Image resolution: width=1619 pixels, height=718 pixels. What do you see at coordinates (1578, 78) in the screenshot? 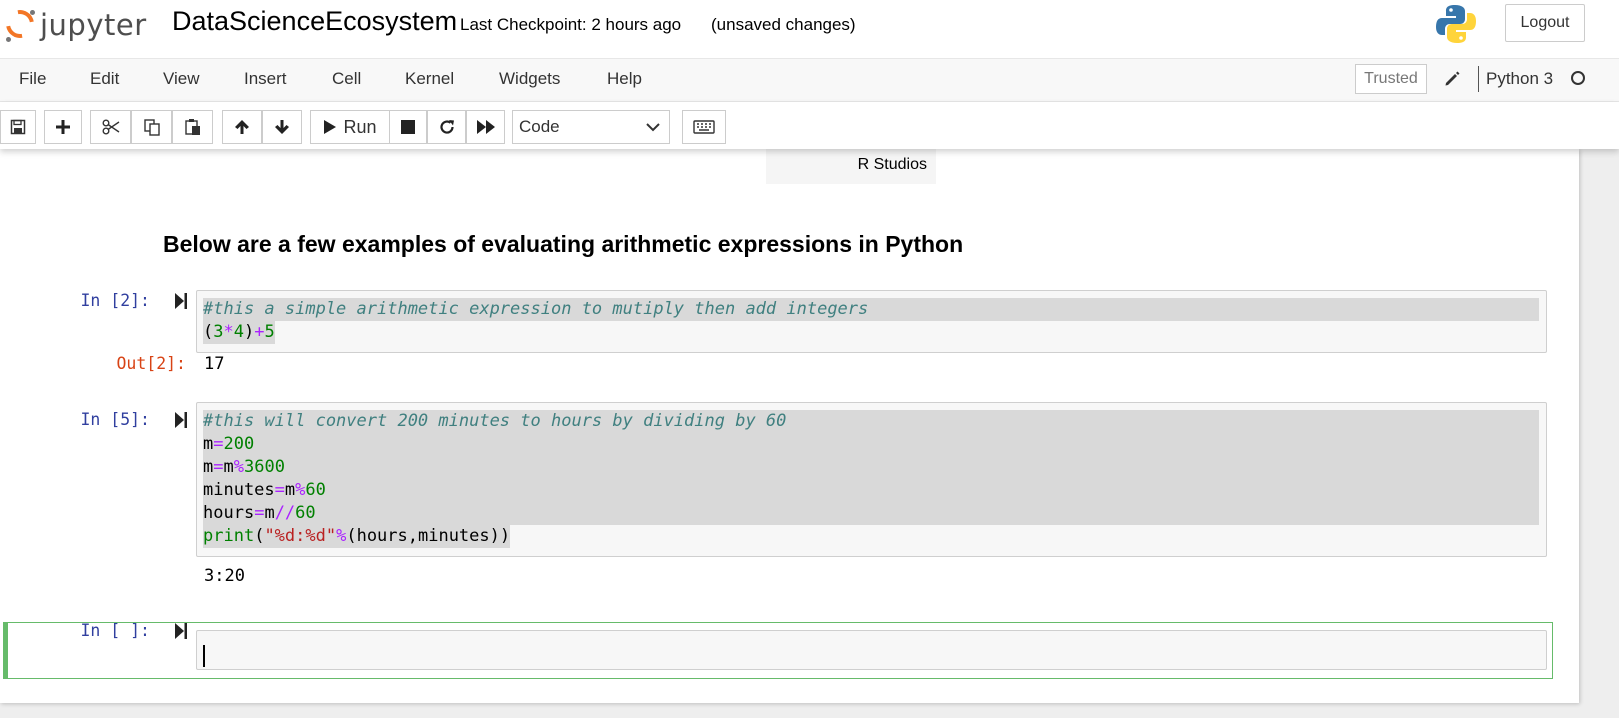
I see `kernel-idle-icon` at bounding box center [1578, 78].